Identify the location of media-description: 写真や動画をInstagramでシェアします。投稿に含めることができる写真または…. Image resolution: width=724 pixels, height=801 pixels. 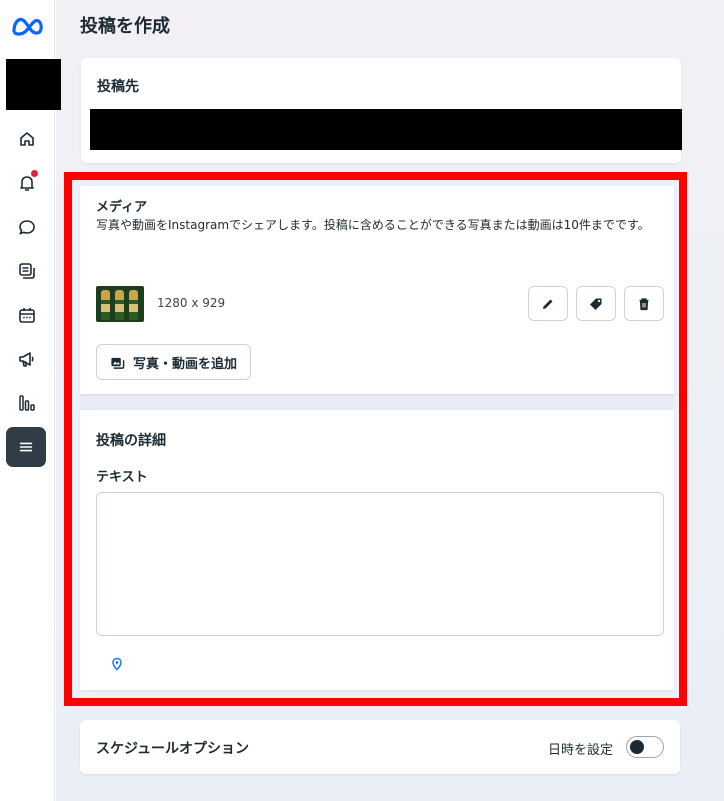
(373, 225).